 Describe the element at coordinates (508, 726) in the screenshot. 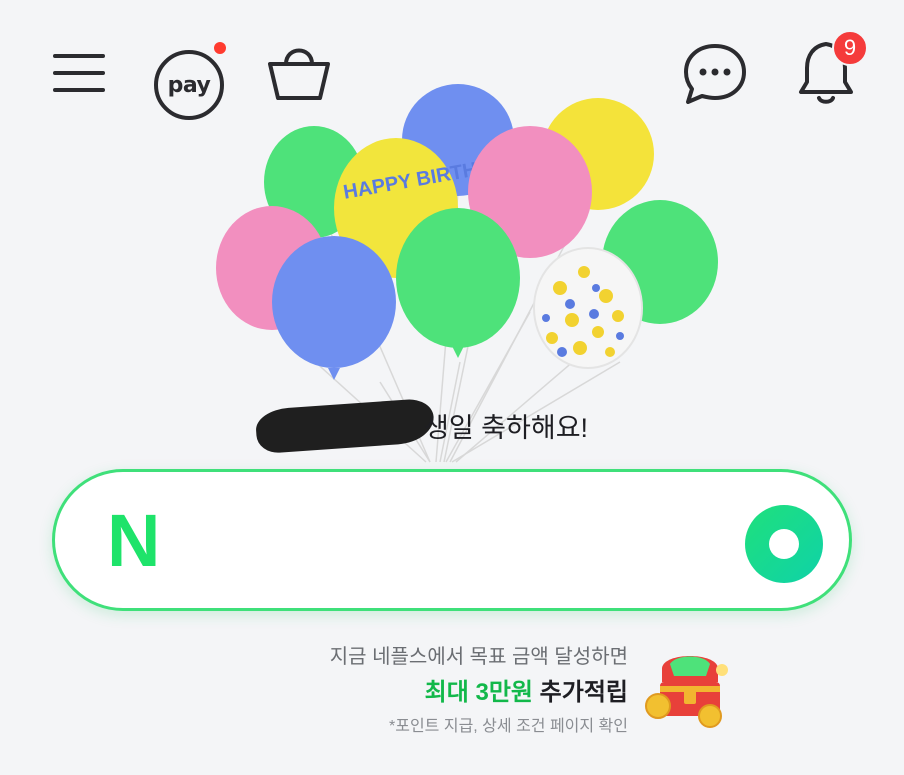

I see `promo-footnote: *포인트 지급, 상세 조건 페이지 확인` at that location.